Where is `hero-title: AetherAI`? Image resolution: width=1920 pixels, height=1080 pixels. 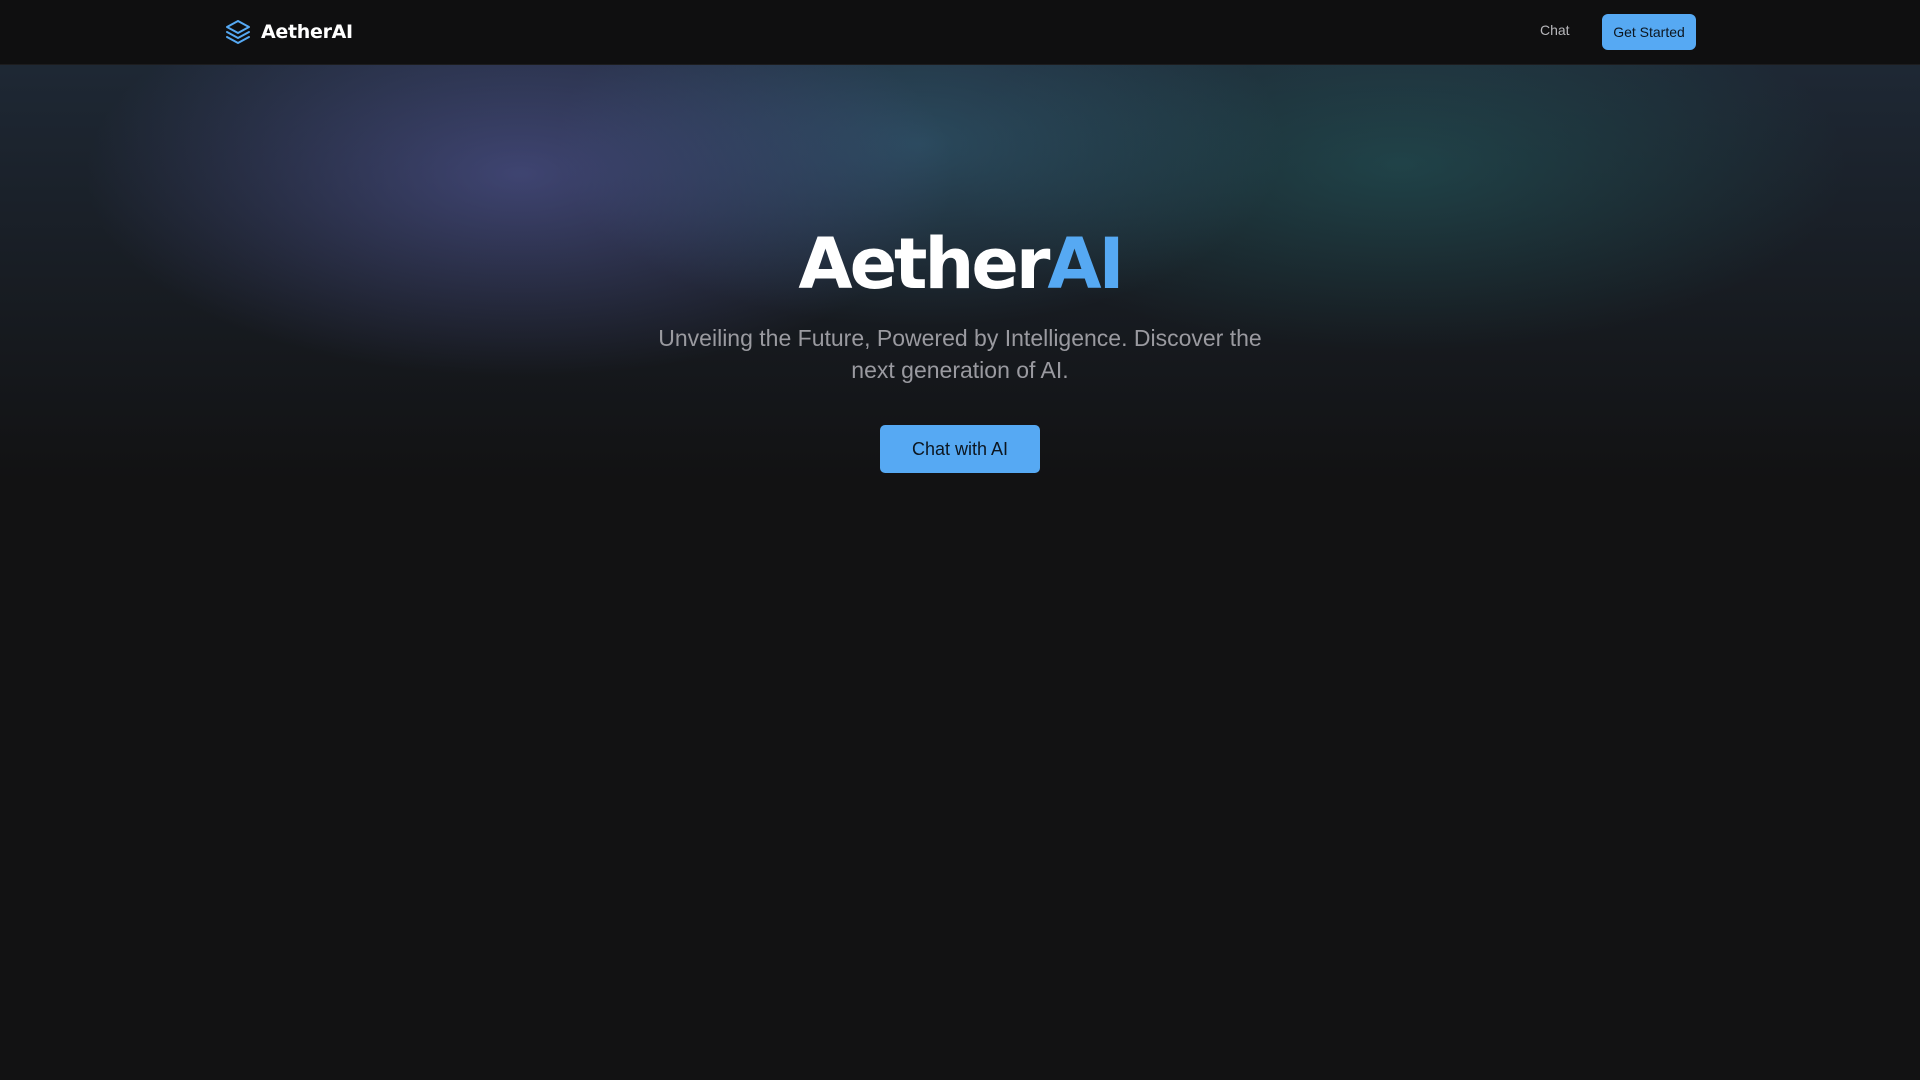
hero-title: AetherAI is located at coordinates (960, 264).